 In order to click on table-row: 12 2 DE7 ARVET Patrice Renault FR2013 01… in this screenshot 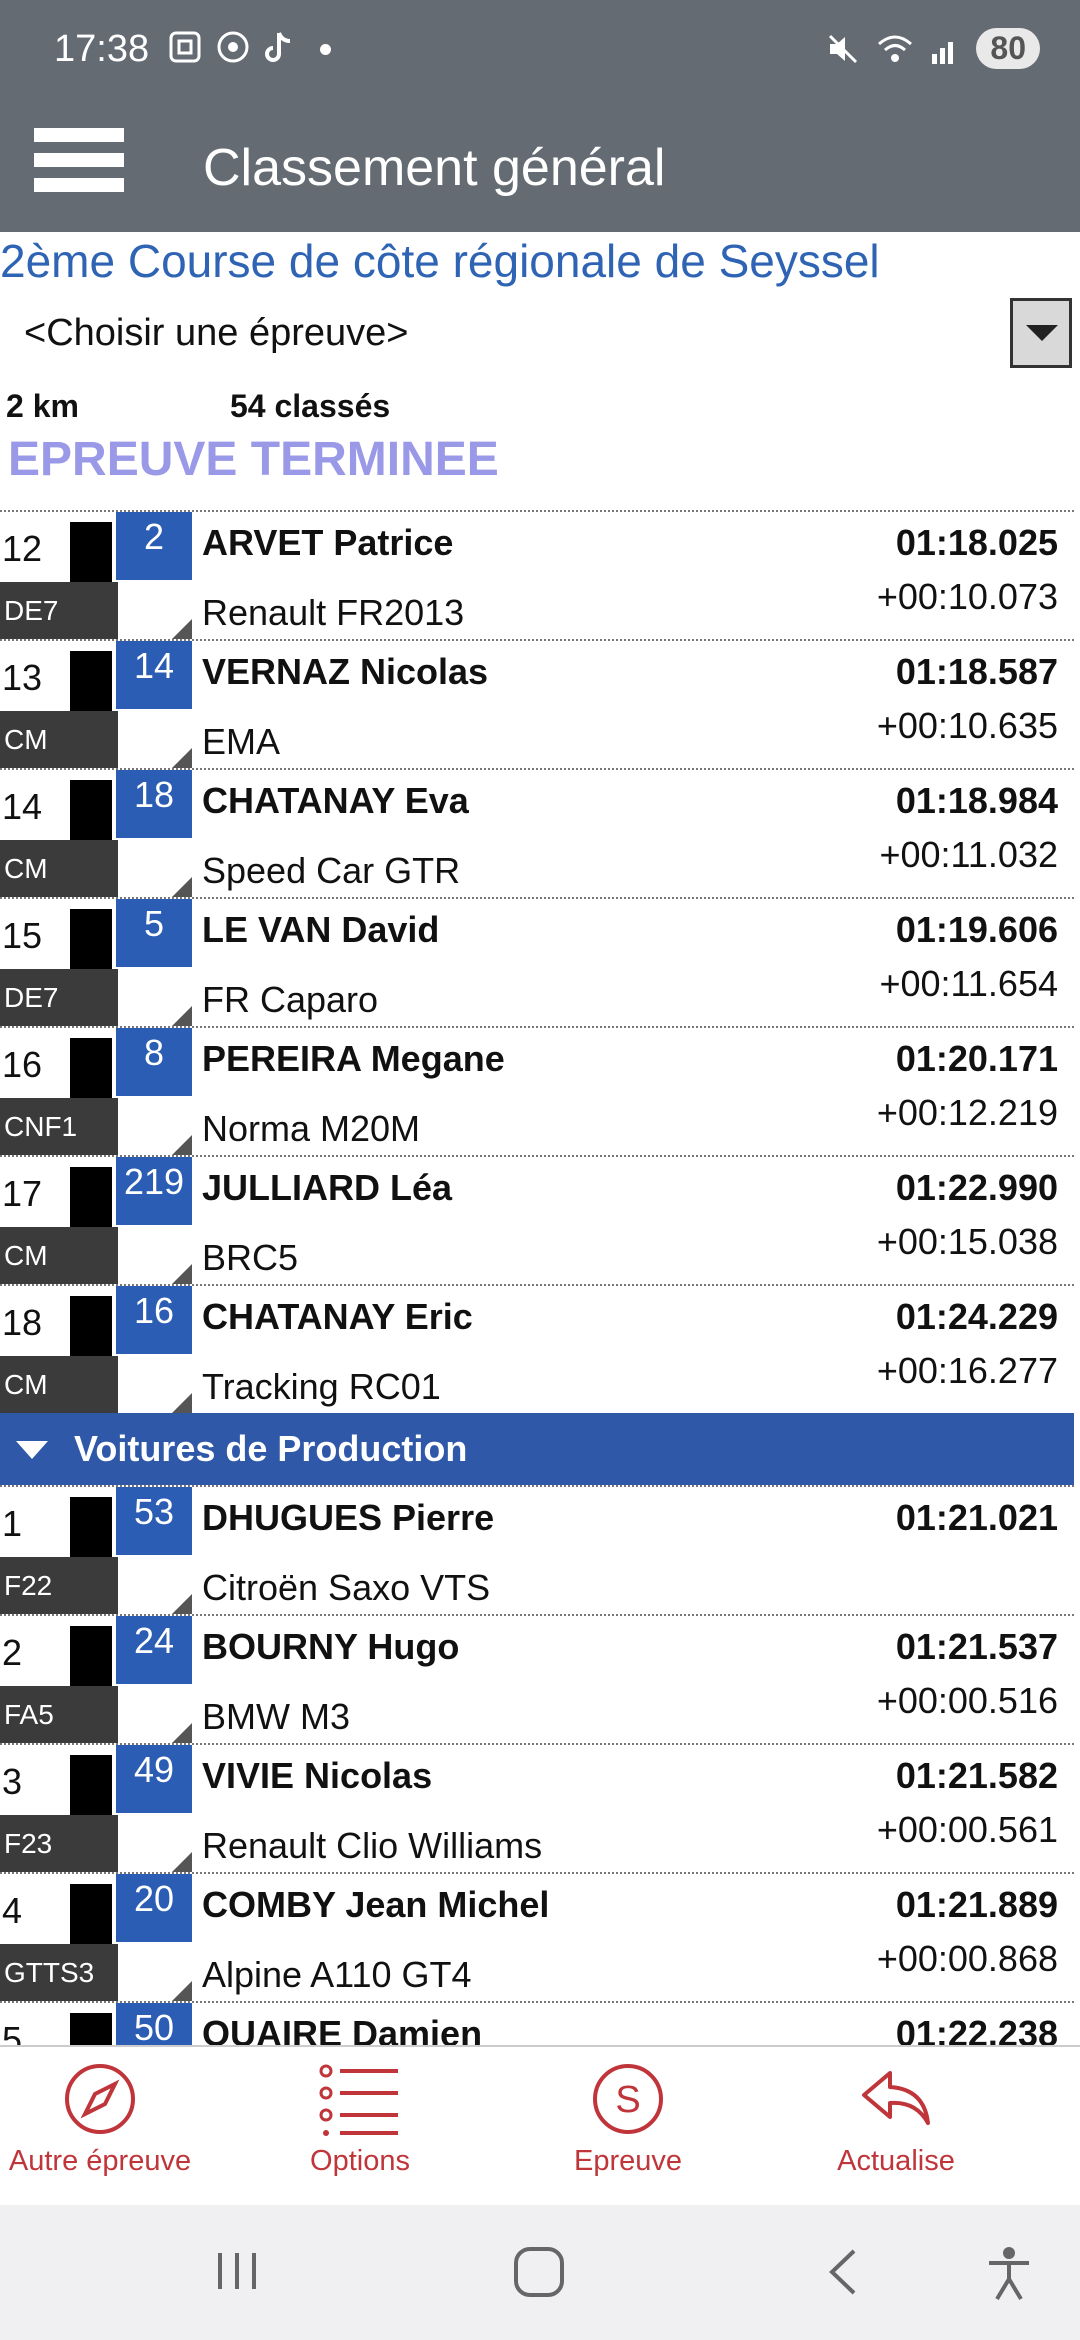, I will do `click(537, 574)`.